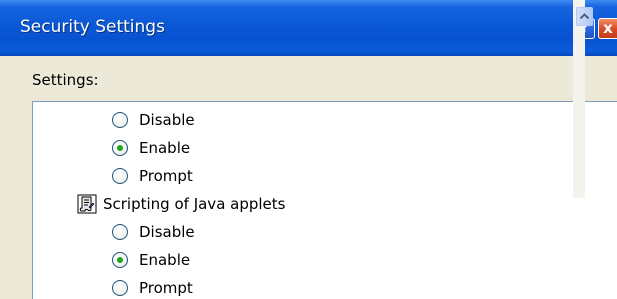 The image size is (617, 299). I want to click on setting-scripting-java-applets: Scripting of Java applets, so click(181, 204).